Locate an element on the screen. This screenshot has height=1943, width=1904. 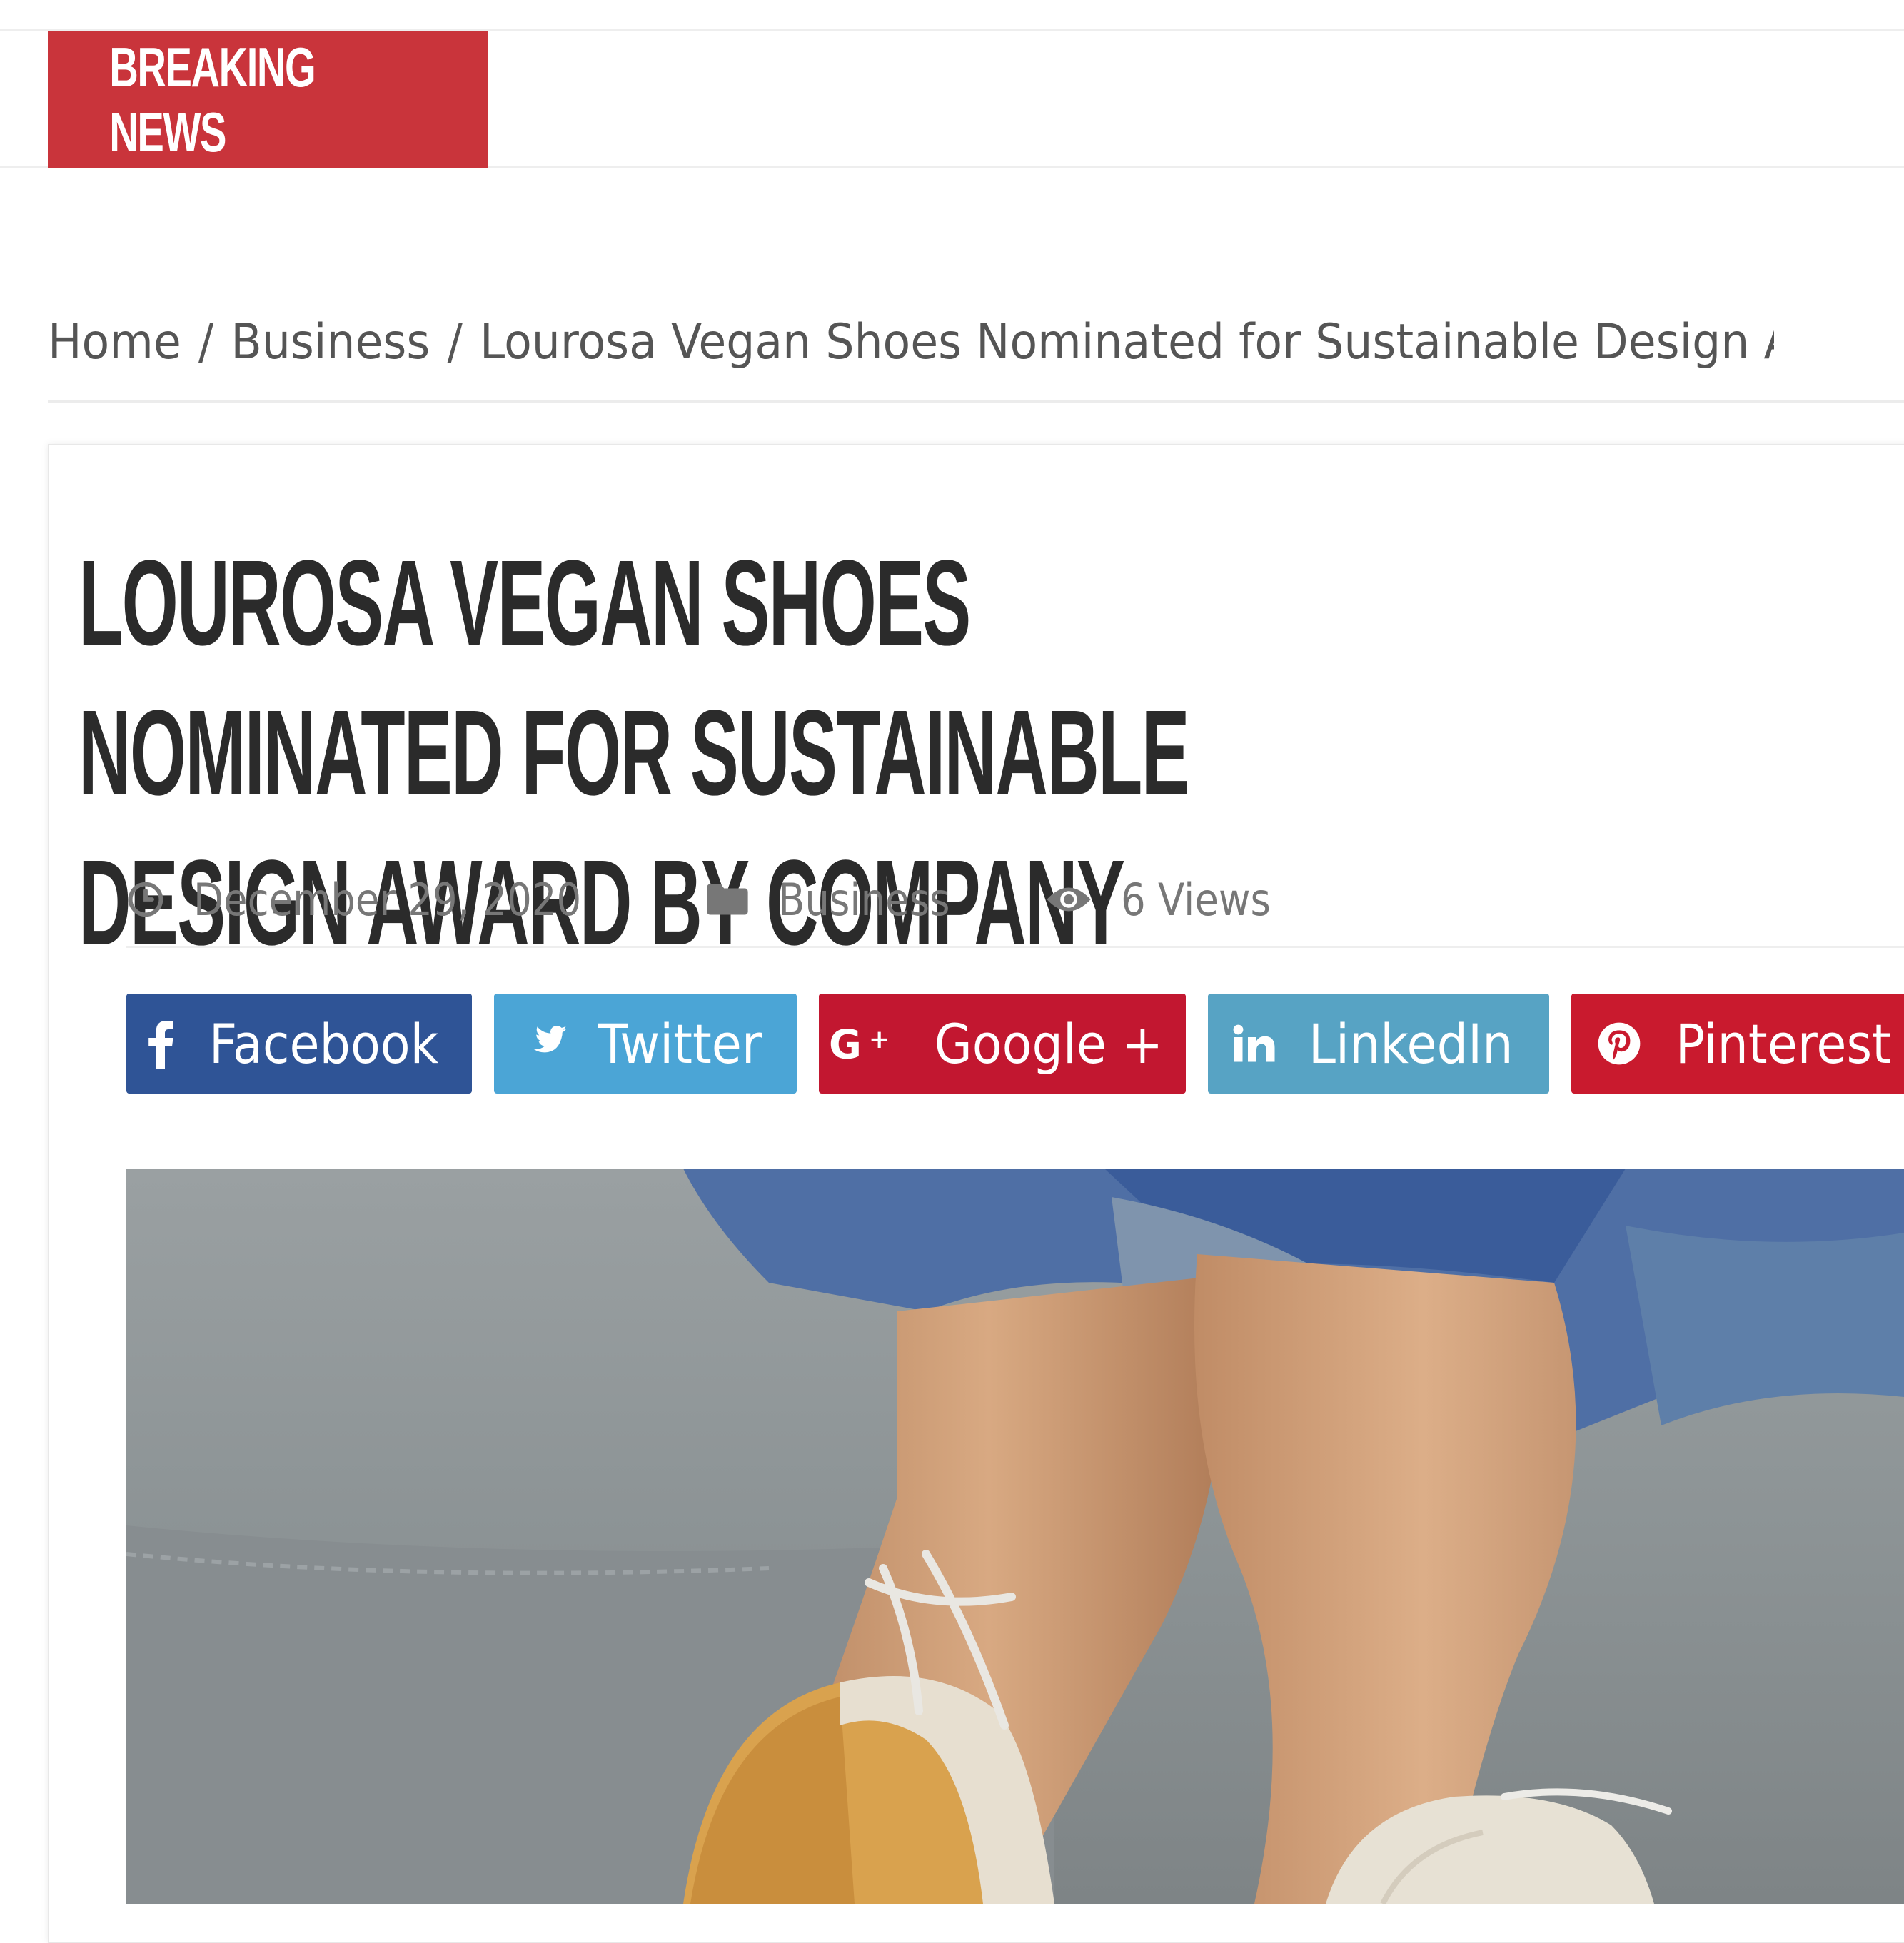
share-google-plus-button: G + Google + is located at coordinates (1002, 1044).